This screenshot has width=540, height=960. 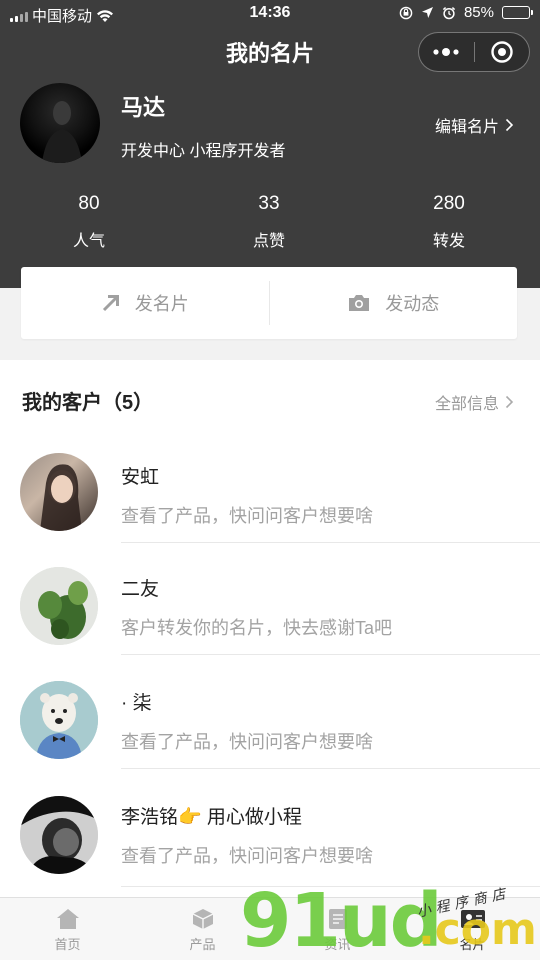 What do you see at coordinates (359, 303) in the screenshot?
I see `camera-icon` at bounding box center [359, 303].